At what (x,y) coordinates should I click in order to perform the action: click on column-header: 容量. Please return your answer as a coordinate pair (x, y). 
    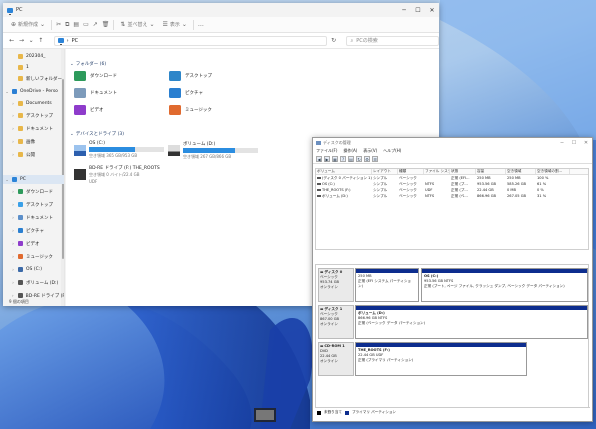
    Looking at the image, I should click on (491, 171).